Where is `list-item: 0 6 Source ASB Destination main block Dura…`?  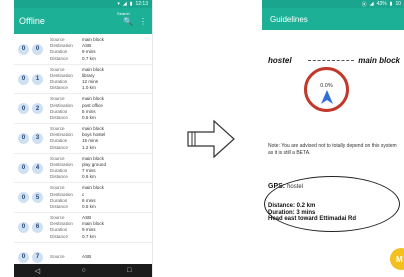 list-item: 0 6 Source ASB Destination main block Dura… is located at coordinates (83, 228).